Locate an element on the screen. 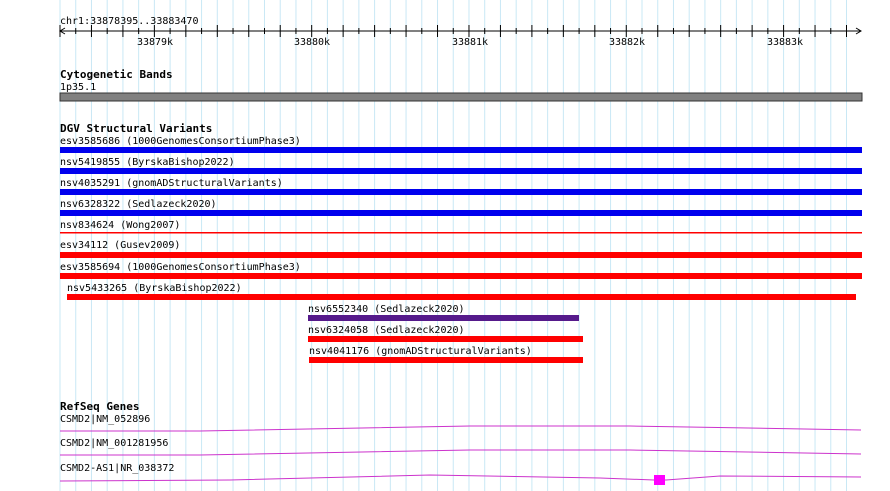  refseq-gene-label: CSMD2|NM_001281956 is located at coordinates (114, 443).